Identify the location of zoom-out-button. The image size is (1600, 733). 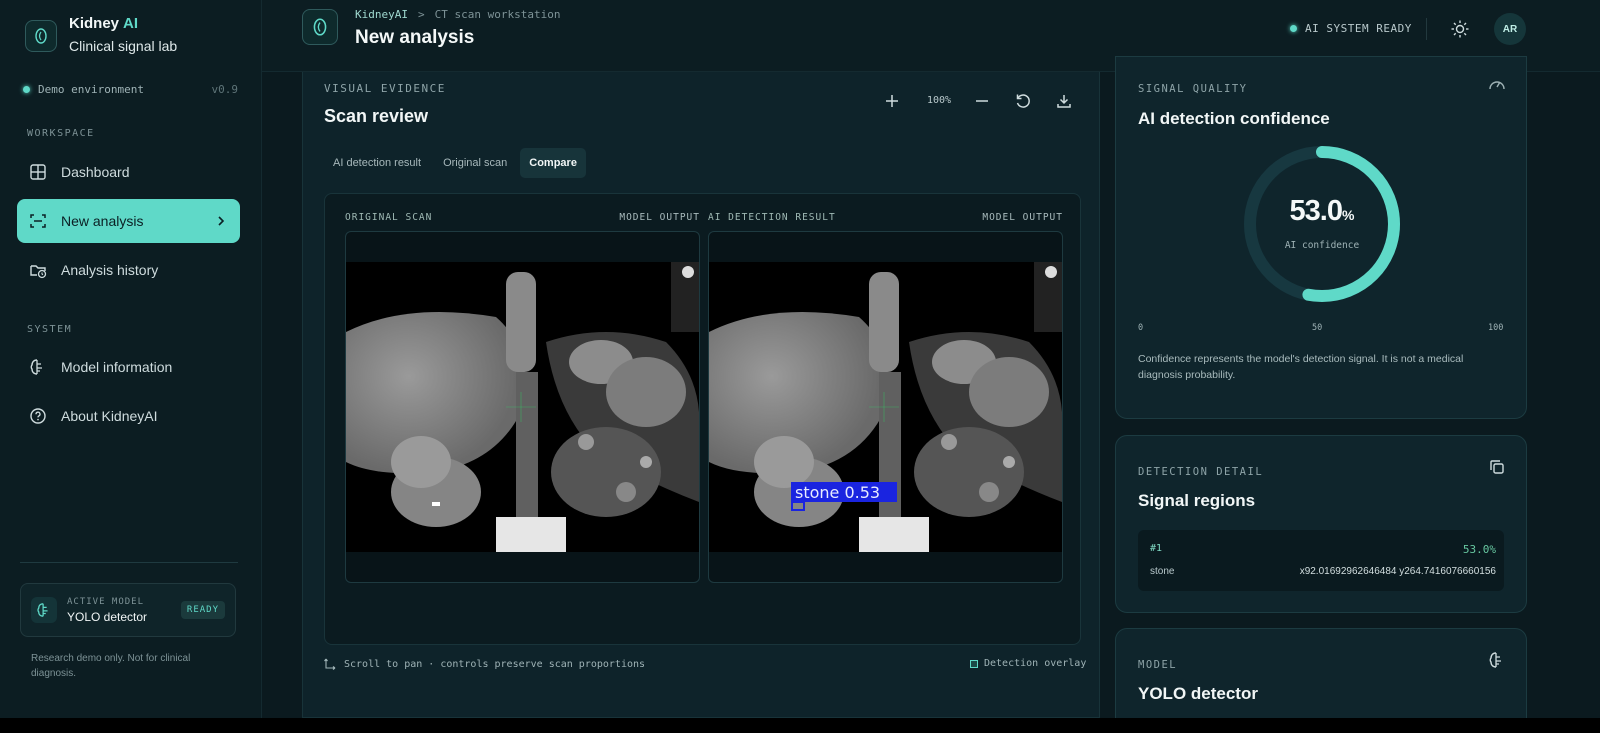
(982, 101).